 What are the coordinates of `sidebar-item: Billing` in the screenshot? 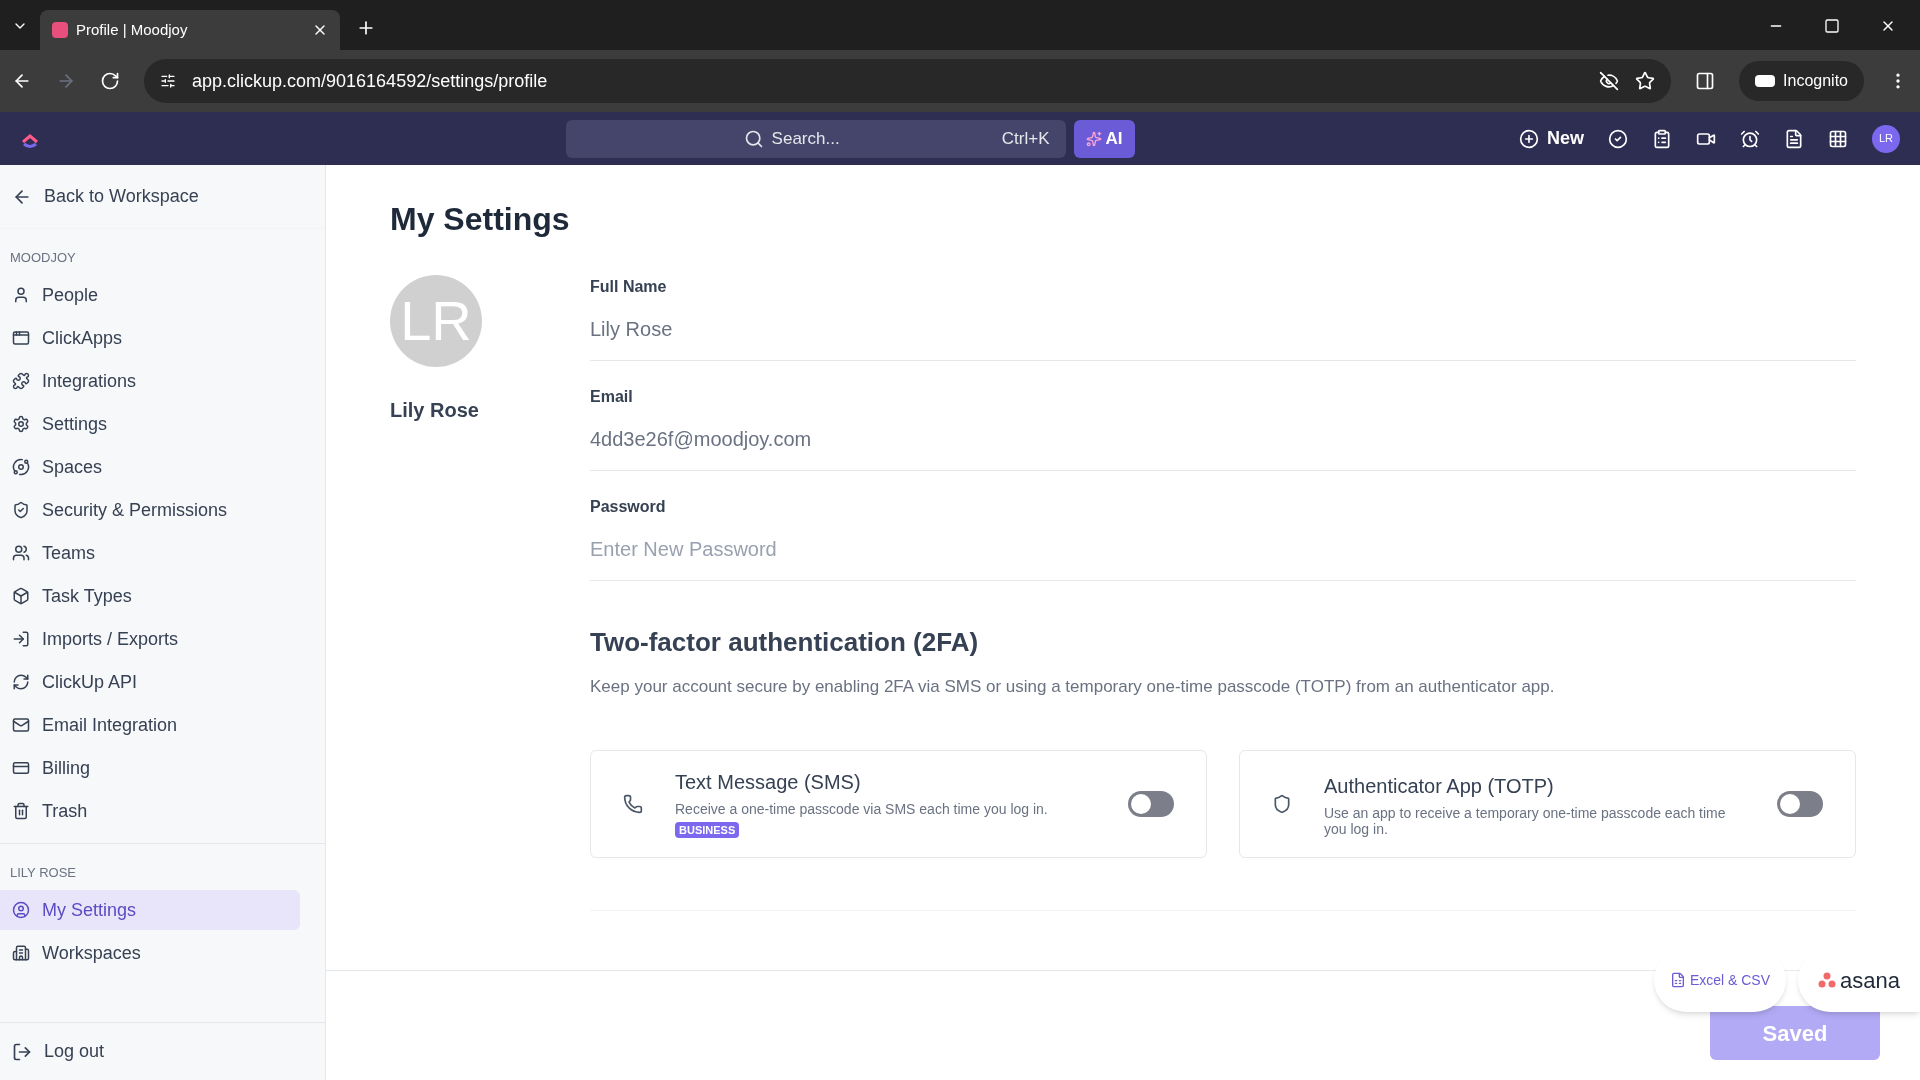 It's located at (150, 768).